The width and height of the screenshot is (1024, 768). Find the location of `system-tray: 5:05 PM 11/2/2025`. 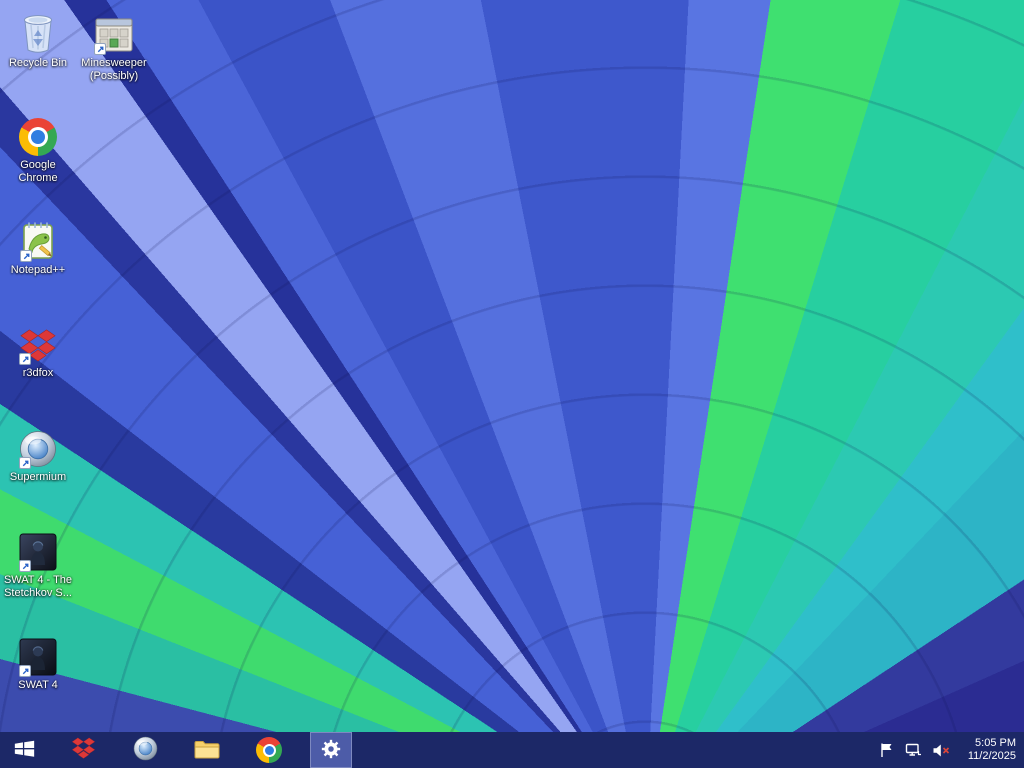

system-tray: 5:05 PM 11/2/2025 is located at coordinates (950, 750).